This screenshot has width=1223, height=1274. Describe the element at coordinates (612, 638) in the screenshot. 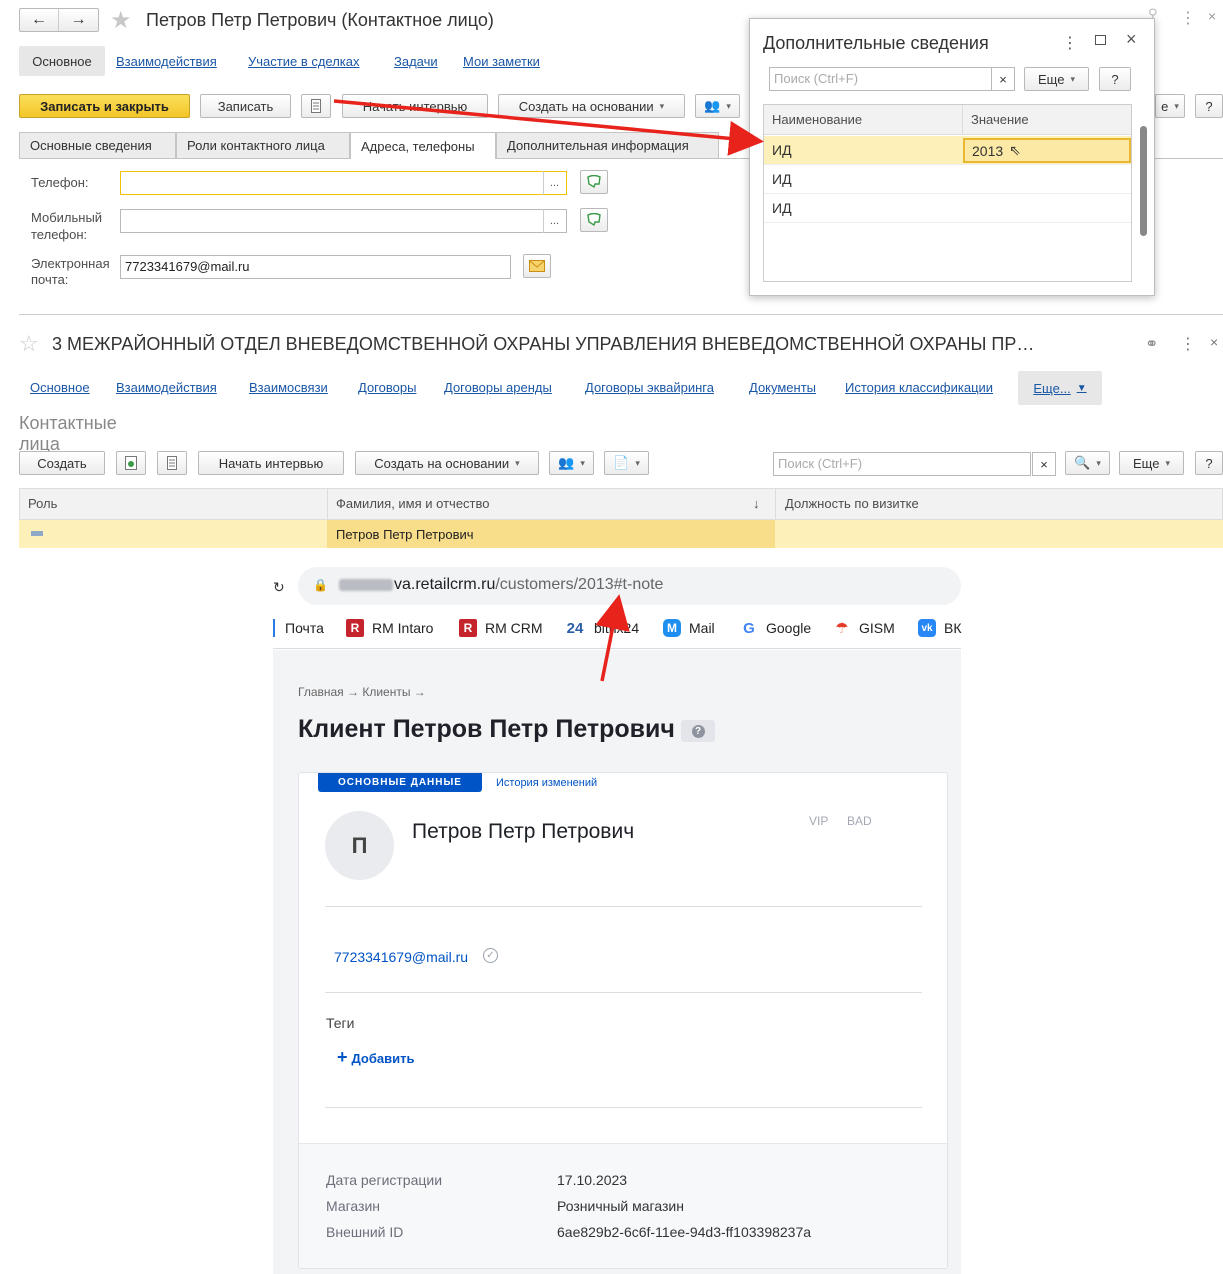

I see `arrow-to-url` at that location.